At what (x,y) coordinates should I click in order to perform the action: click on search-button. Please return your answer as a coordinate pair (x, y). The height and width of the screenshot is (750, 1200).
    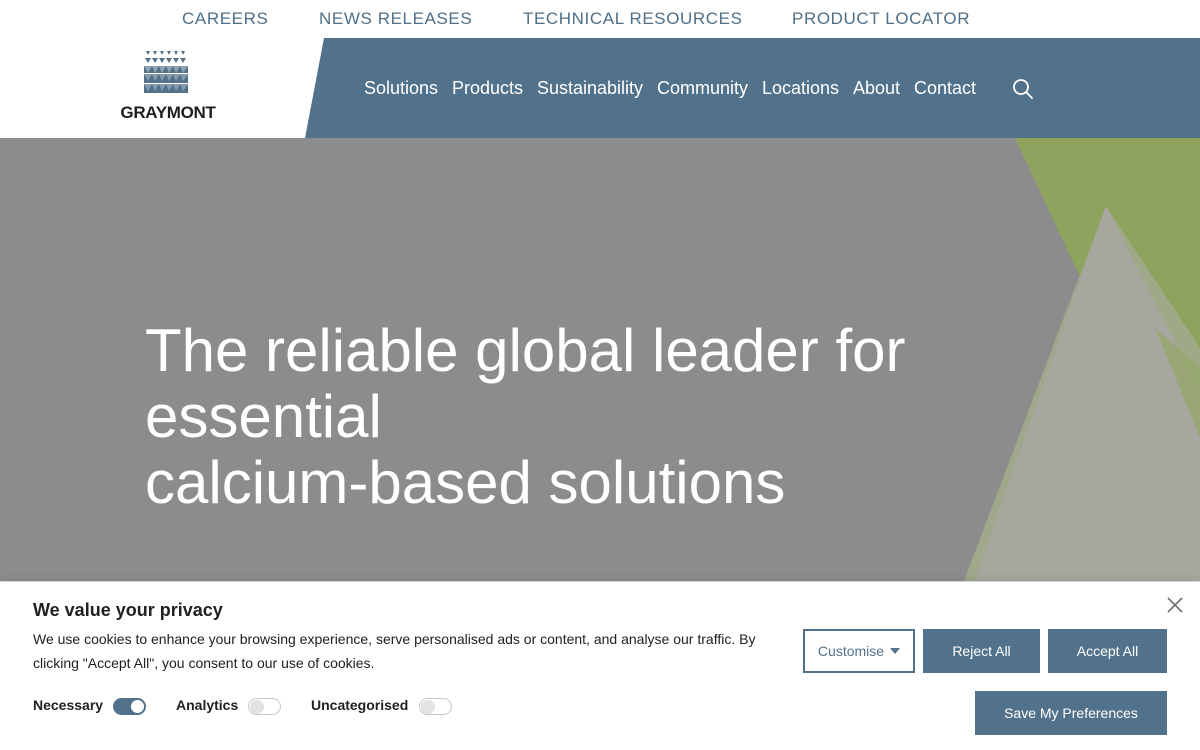
    Looking at the image, I should click on (1023, 89).